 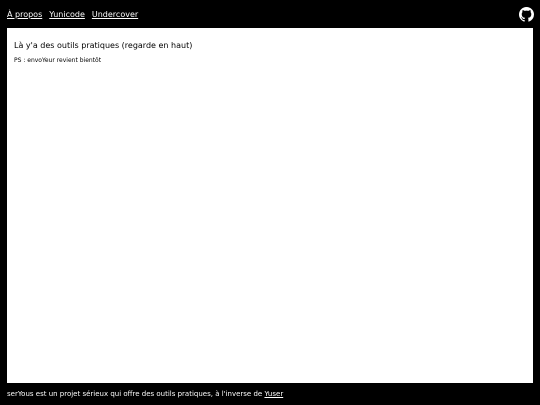 I want to click on top-nav: À propos Yunicode Undercover, so click(x=270, y=14).